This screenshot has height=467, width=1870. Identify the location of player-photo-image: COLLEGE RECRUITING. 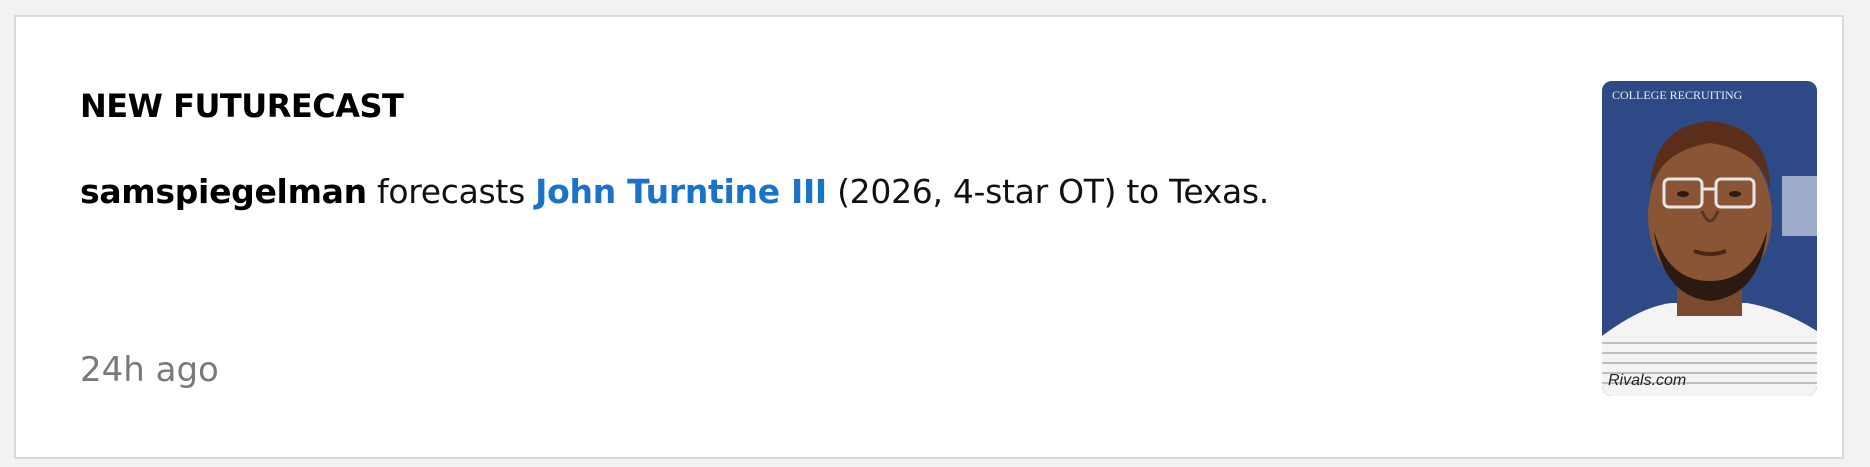
(1709, 238).